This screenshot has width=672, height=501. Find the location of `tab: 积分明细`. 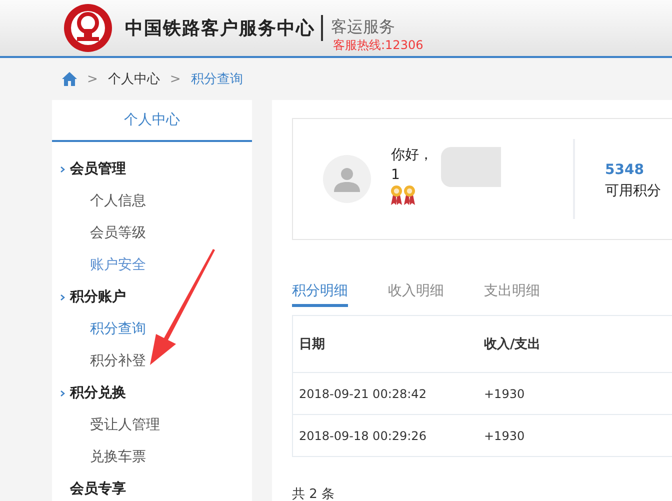

tab: 积分明细 is located at coordinates (320, 293).